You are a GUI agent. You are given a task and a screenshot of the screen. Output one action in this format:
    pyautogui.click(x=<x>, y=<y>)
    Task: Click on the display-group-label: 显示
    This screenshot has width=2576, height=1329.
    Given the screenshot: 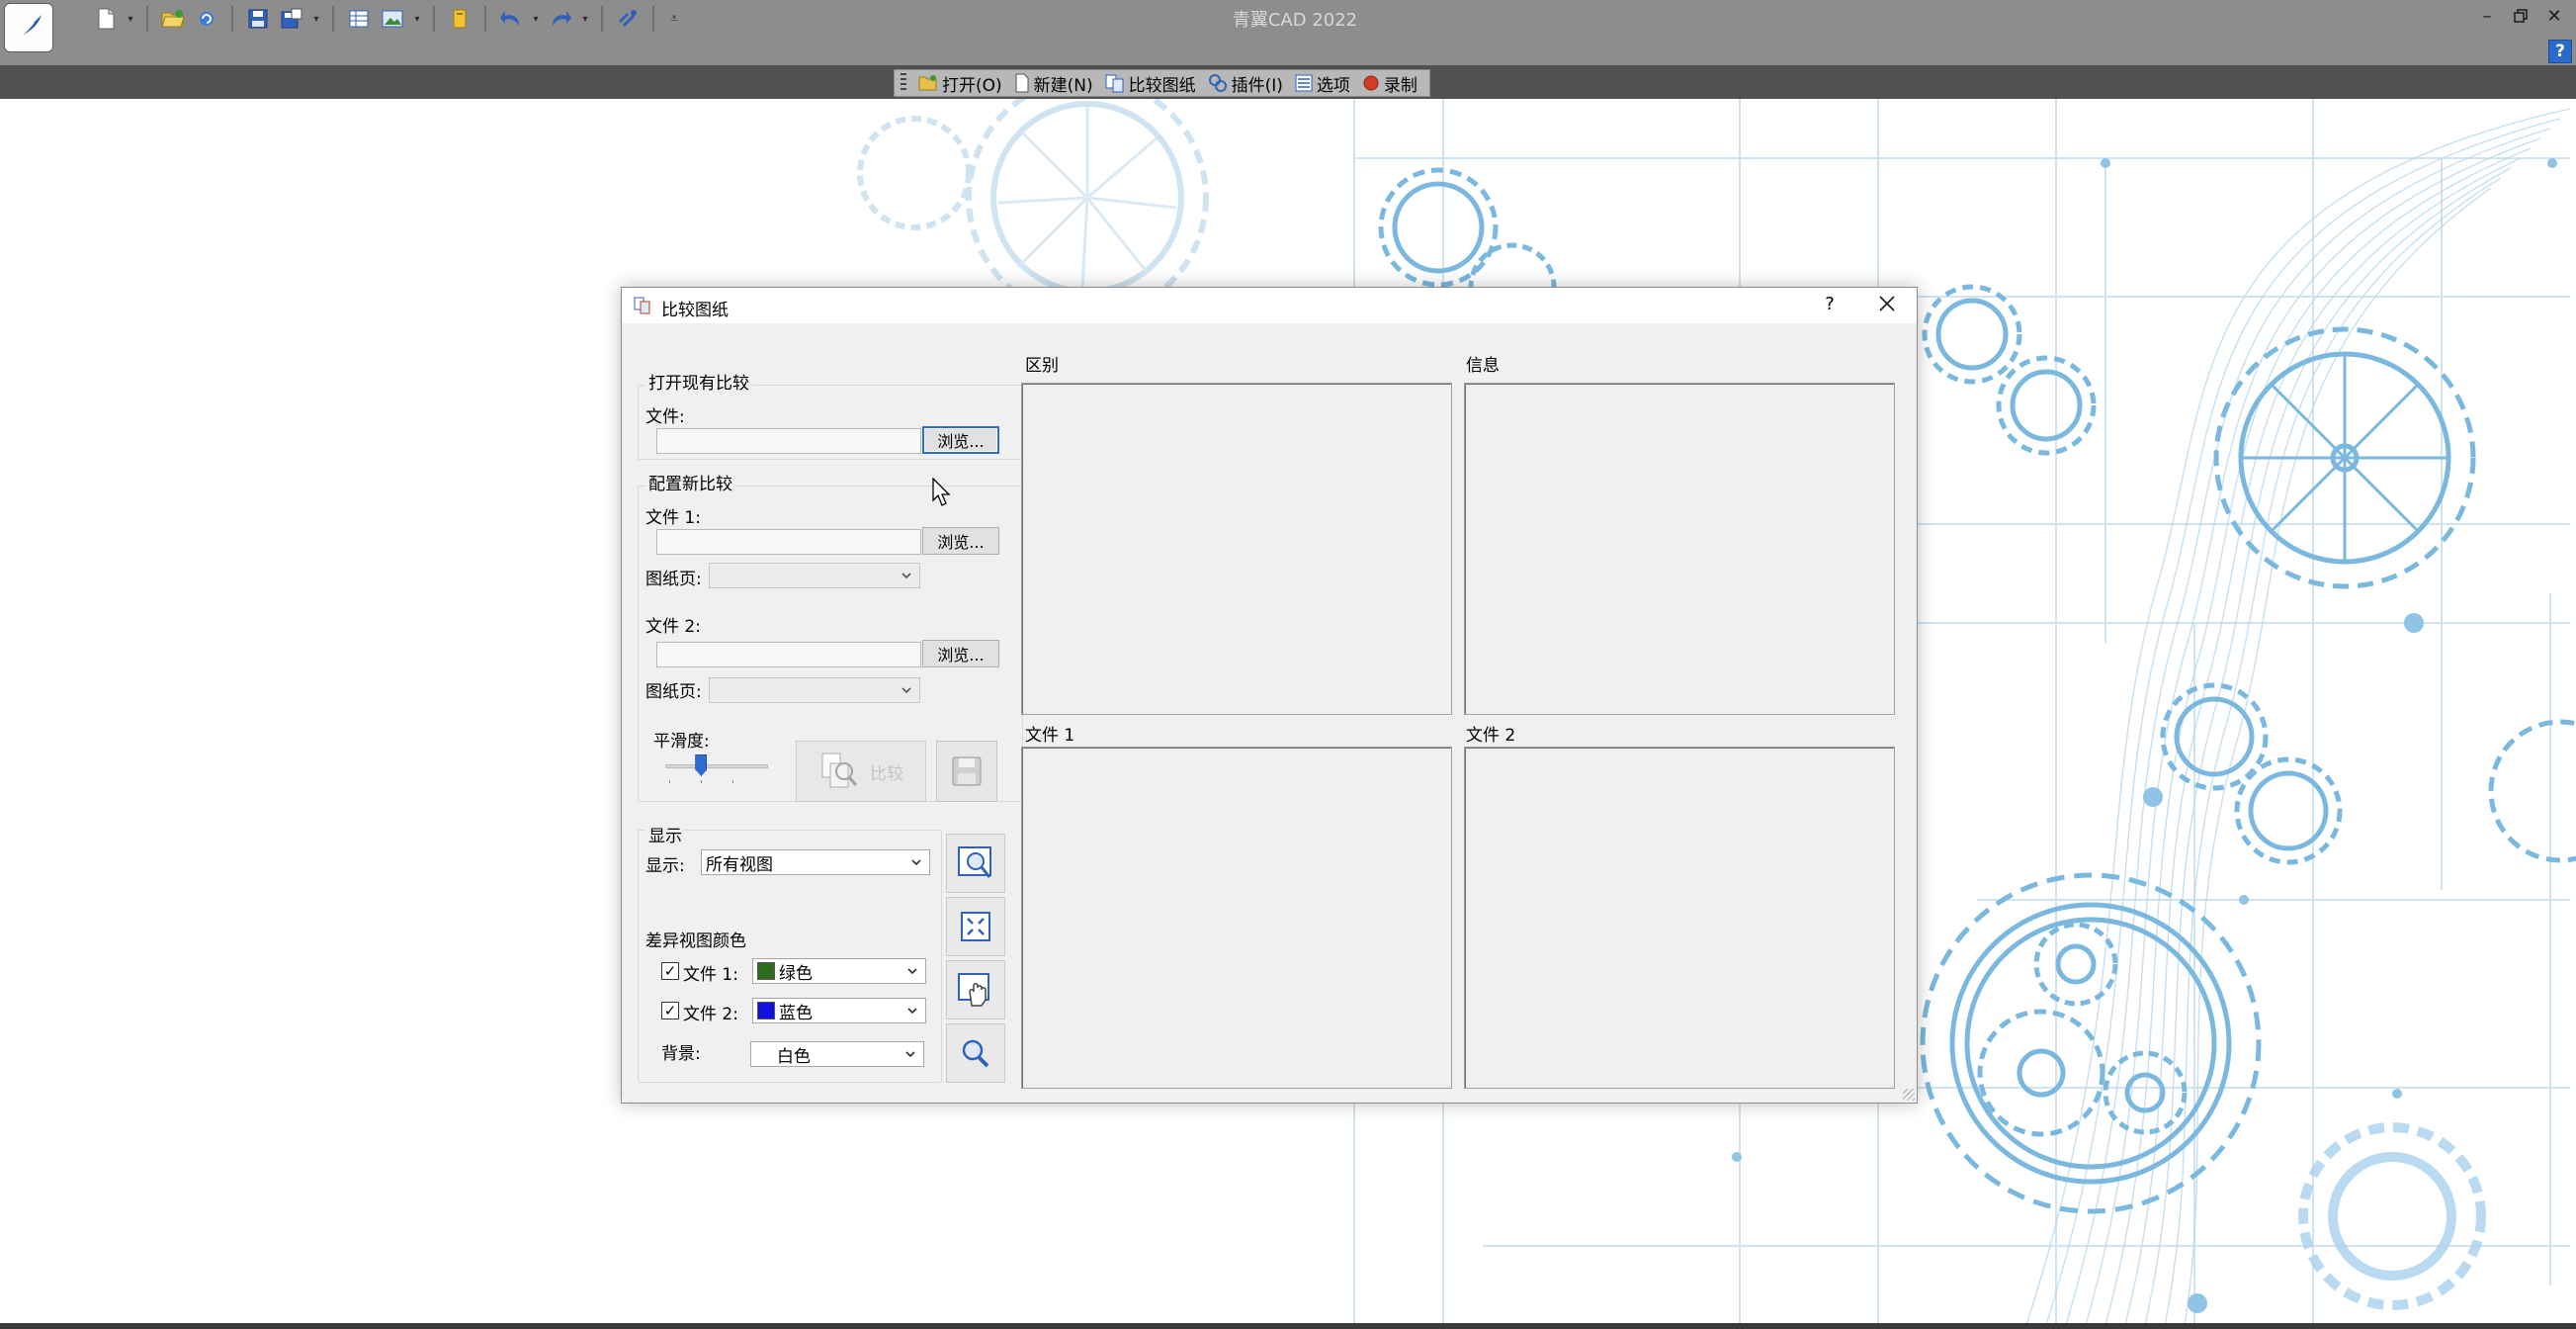 What is the action you would take?
    pyautogui.click(x=665, y=834)
    